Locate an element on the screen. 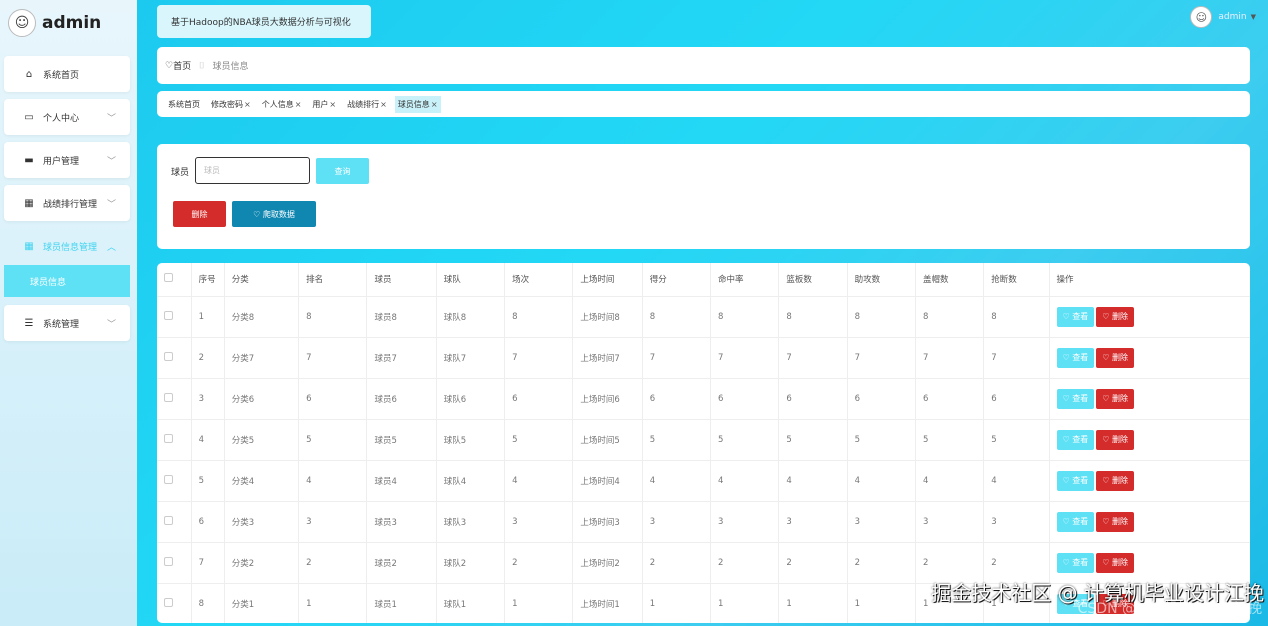 This screenshot has height=626, width=1268. select-all-checkbox is located at coordinates (168, 278).